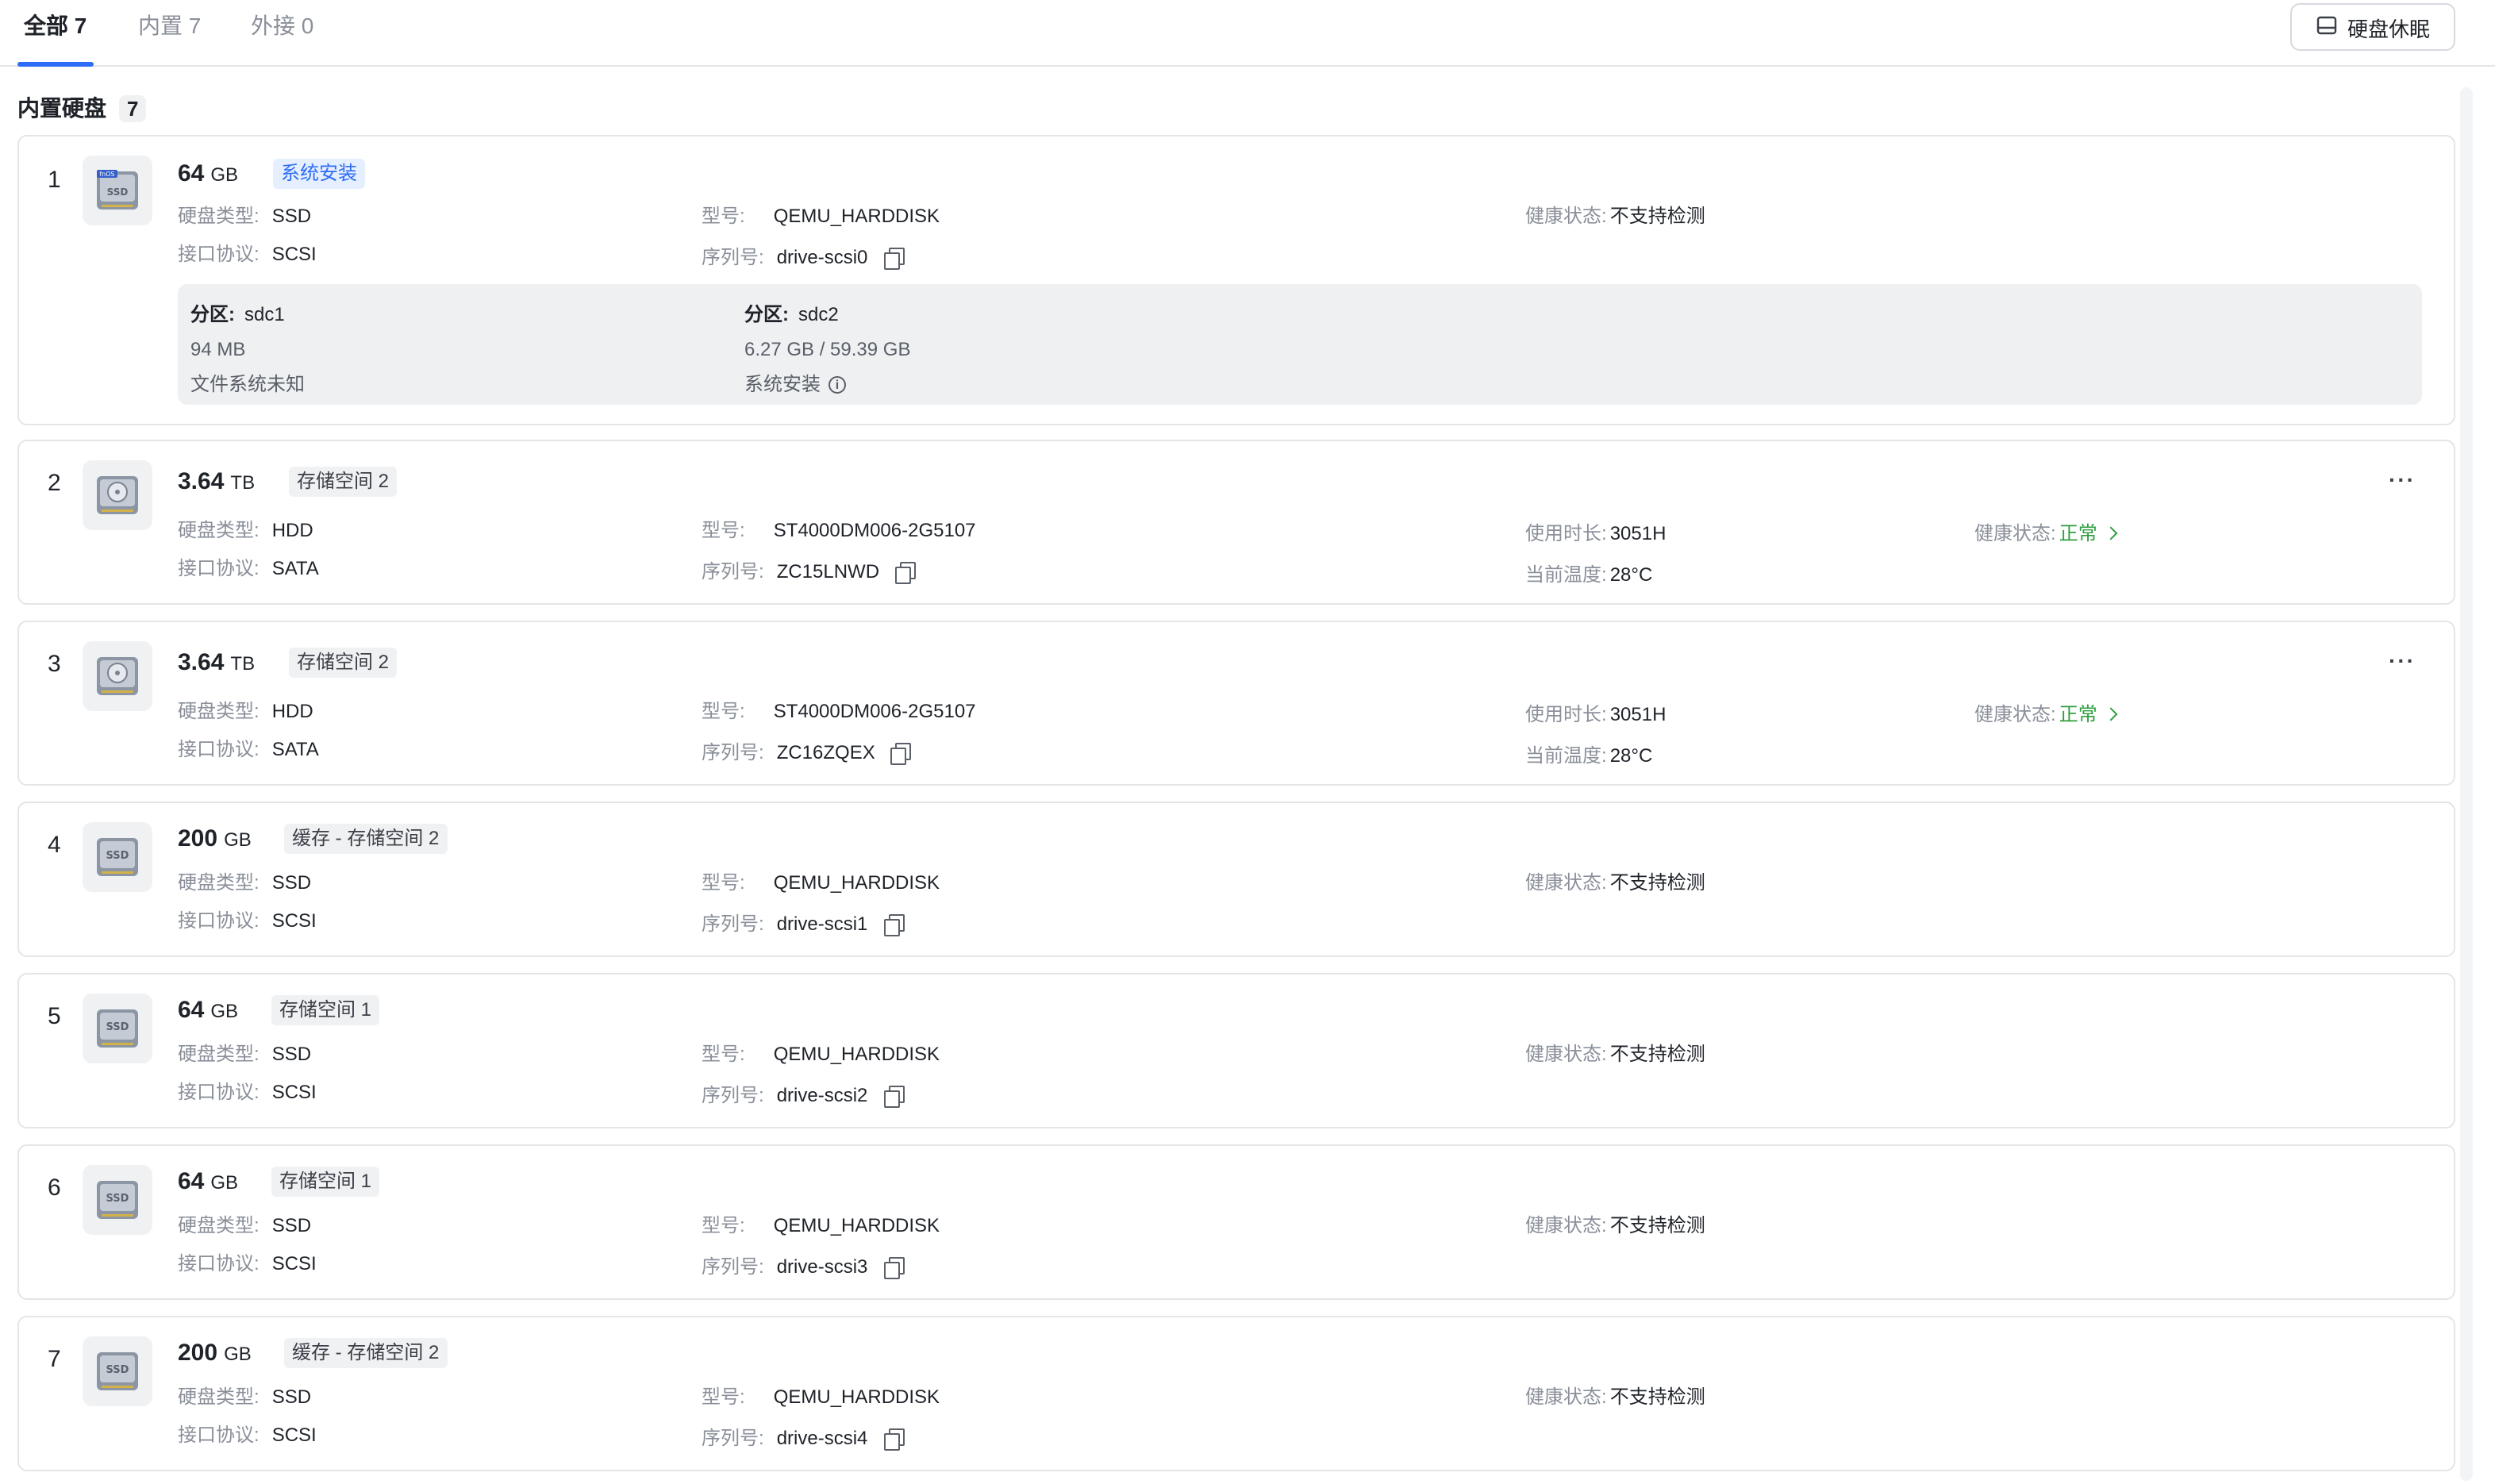  What do you see at coordinates (55, 25) in the screenshot?
I see `tab-all: 全部 7` at bounding box center [55, 25].